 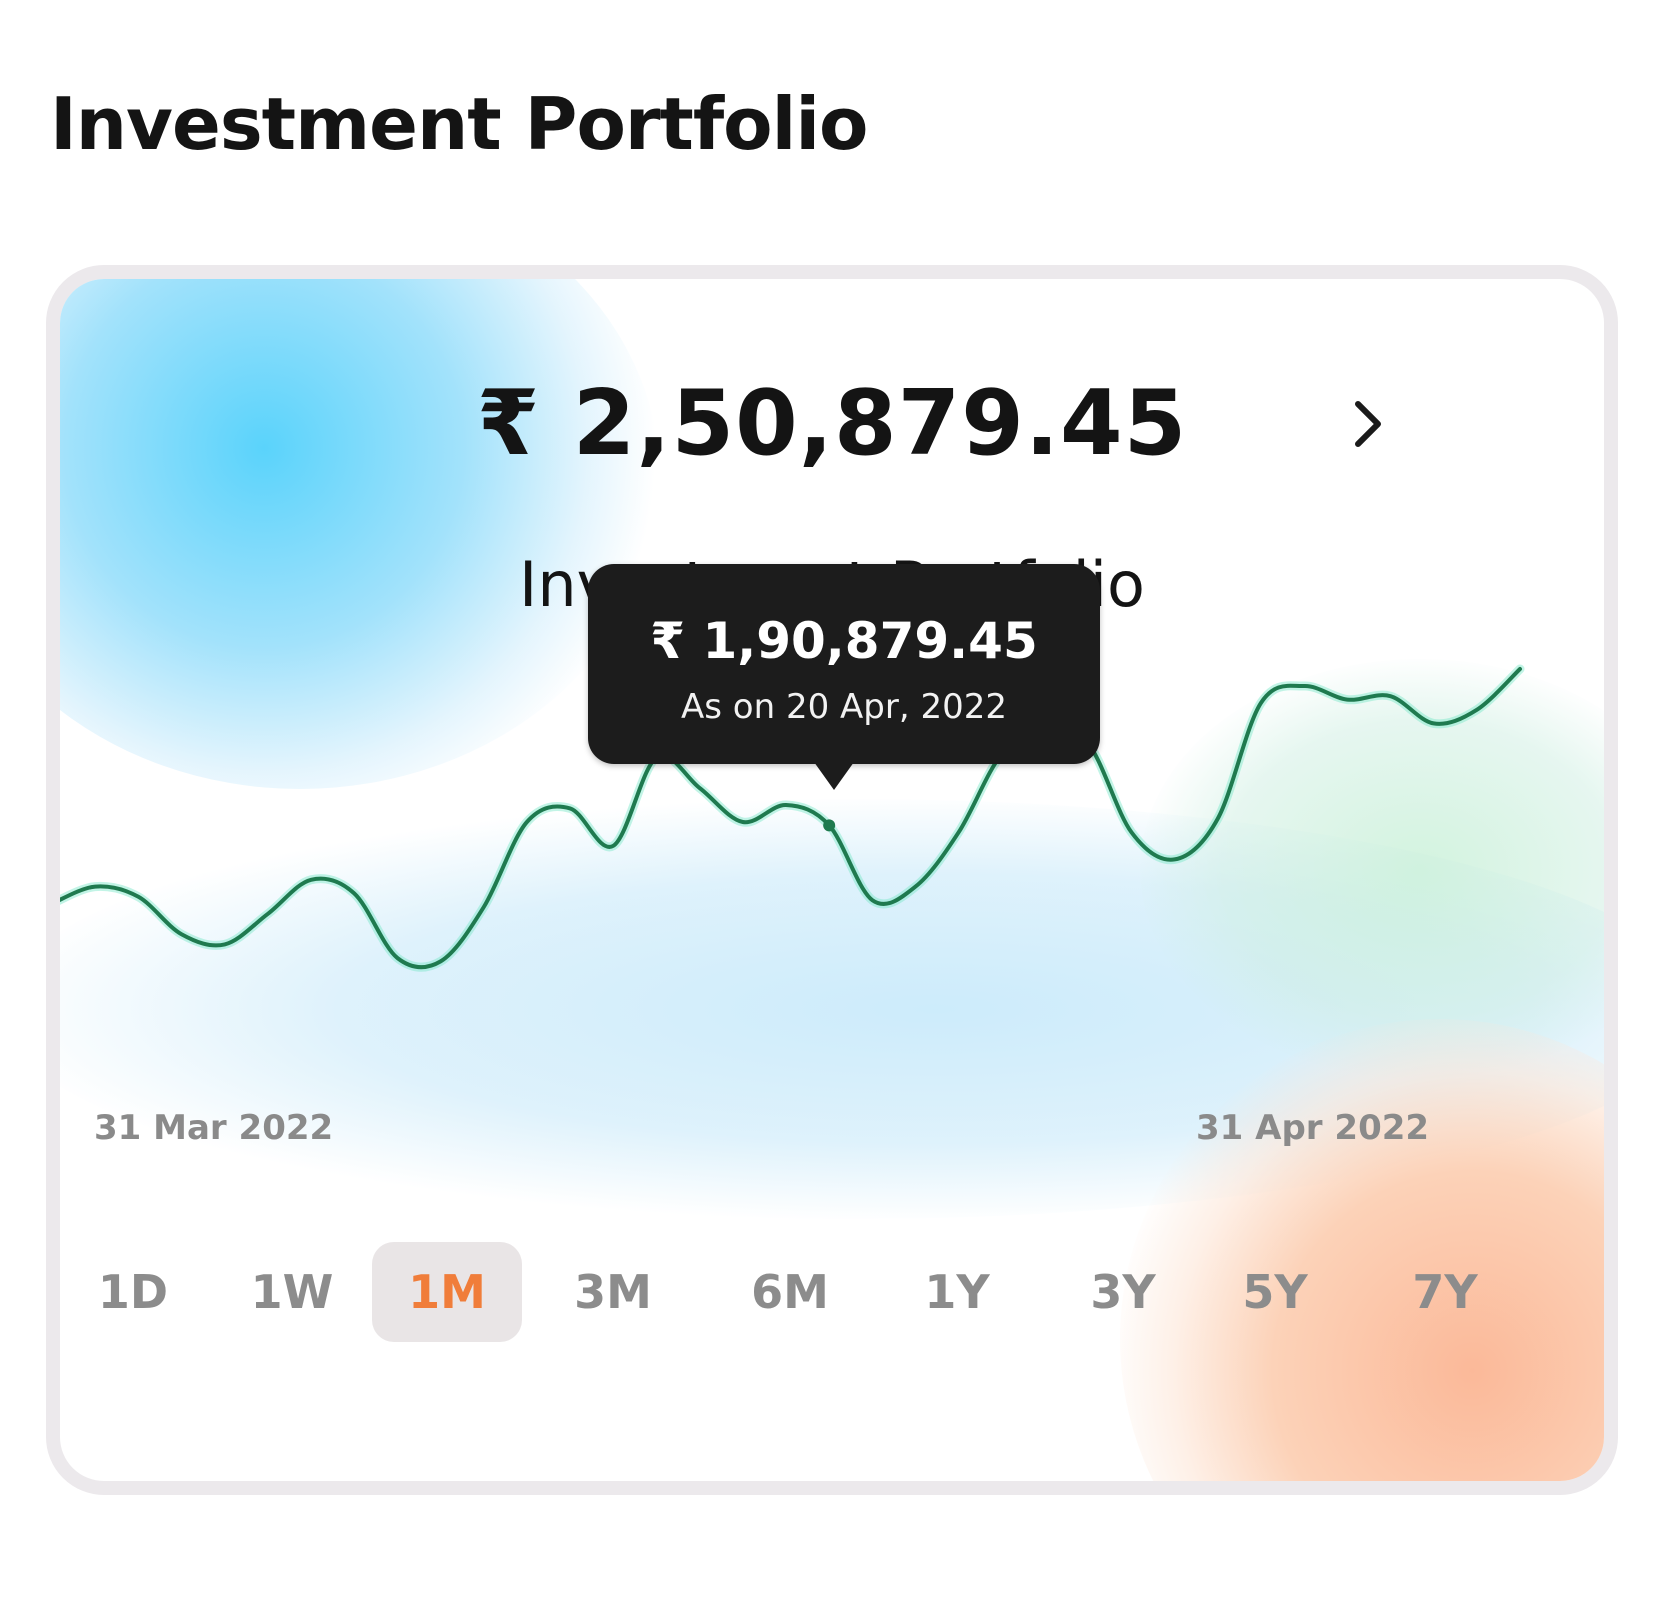 I want to click on highlighted-data-point, so click(x=829, y=825).